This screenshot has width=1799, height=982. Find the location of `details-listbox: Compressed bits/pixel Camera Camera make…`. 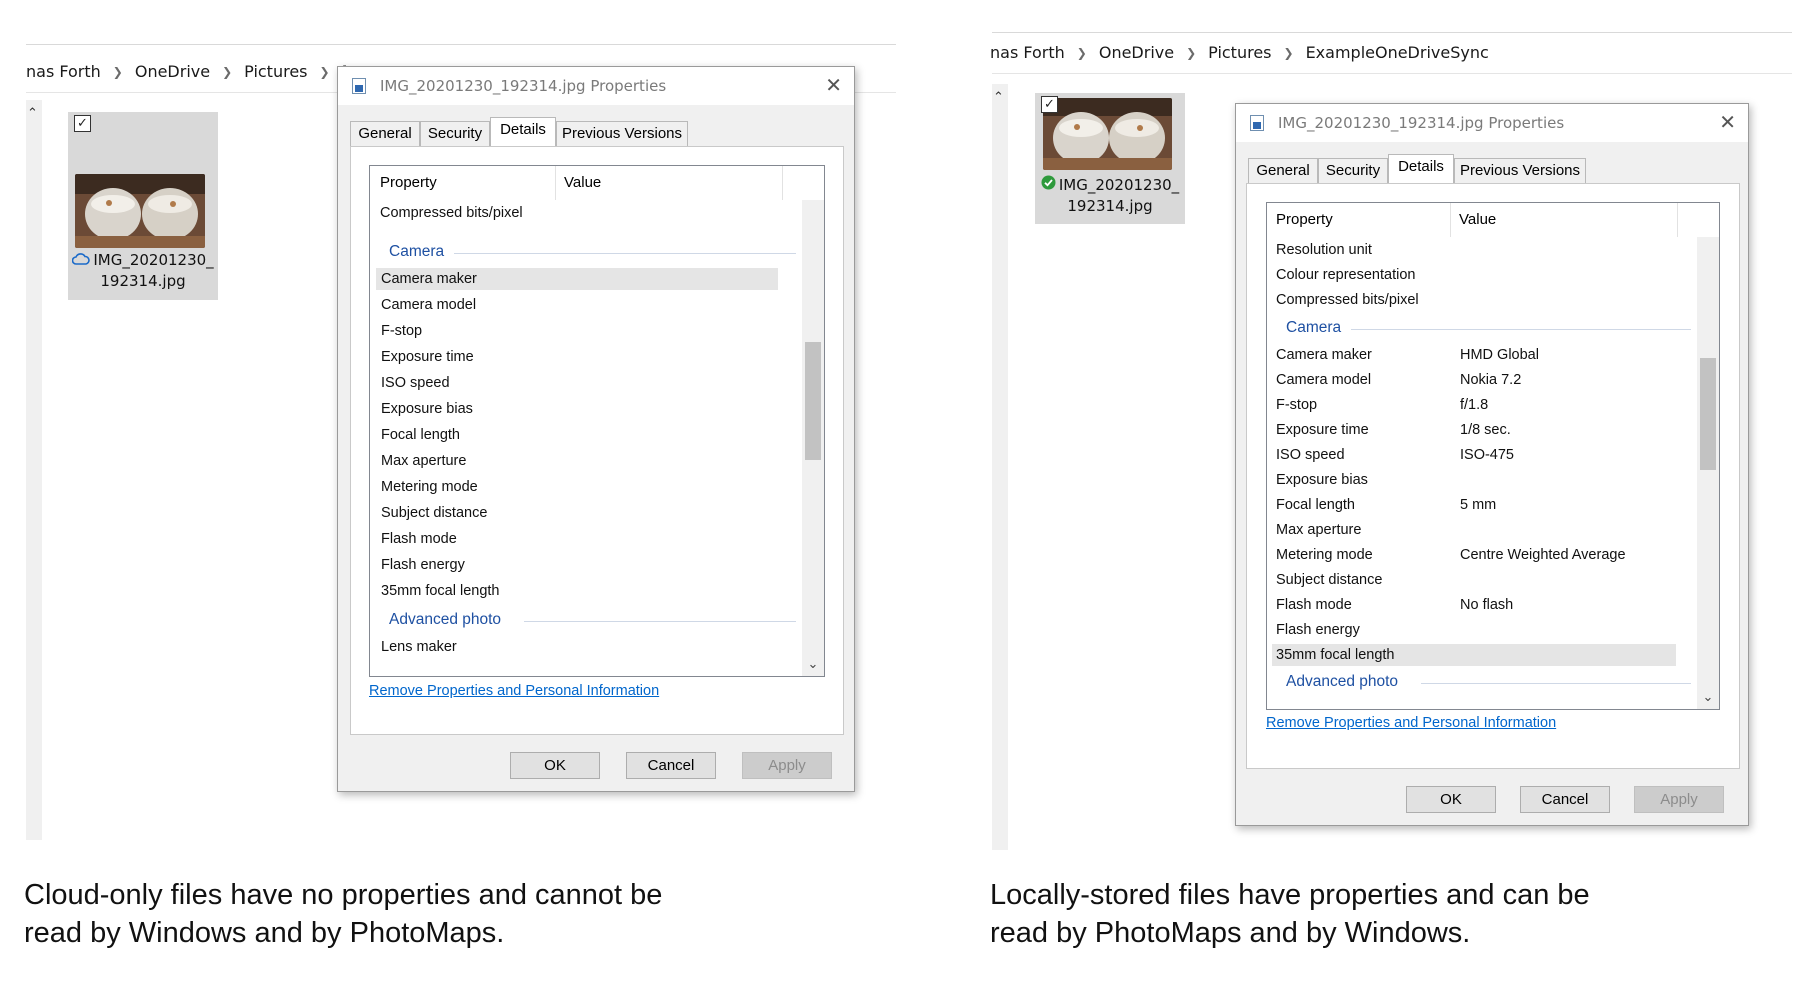

details-listbox: Compressed bits/pixel Camera Camera make… is located at coordinates (597, 421).